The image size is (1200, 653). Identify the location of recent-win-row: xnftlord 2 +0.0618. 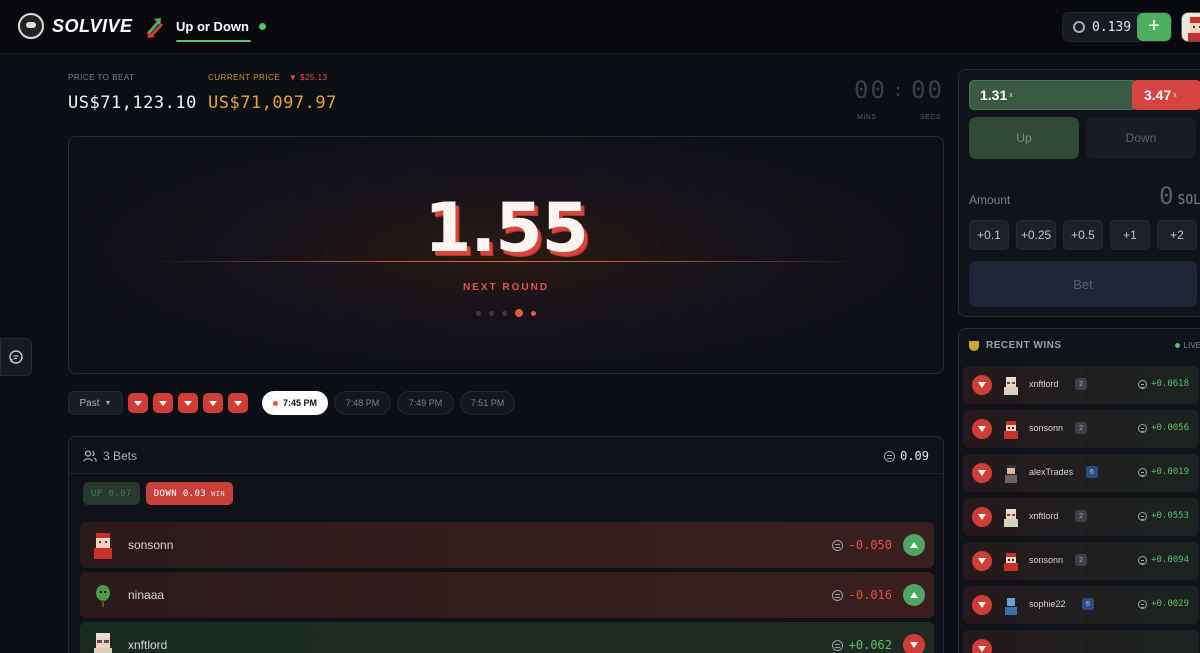
(1081, 385).